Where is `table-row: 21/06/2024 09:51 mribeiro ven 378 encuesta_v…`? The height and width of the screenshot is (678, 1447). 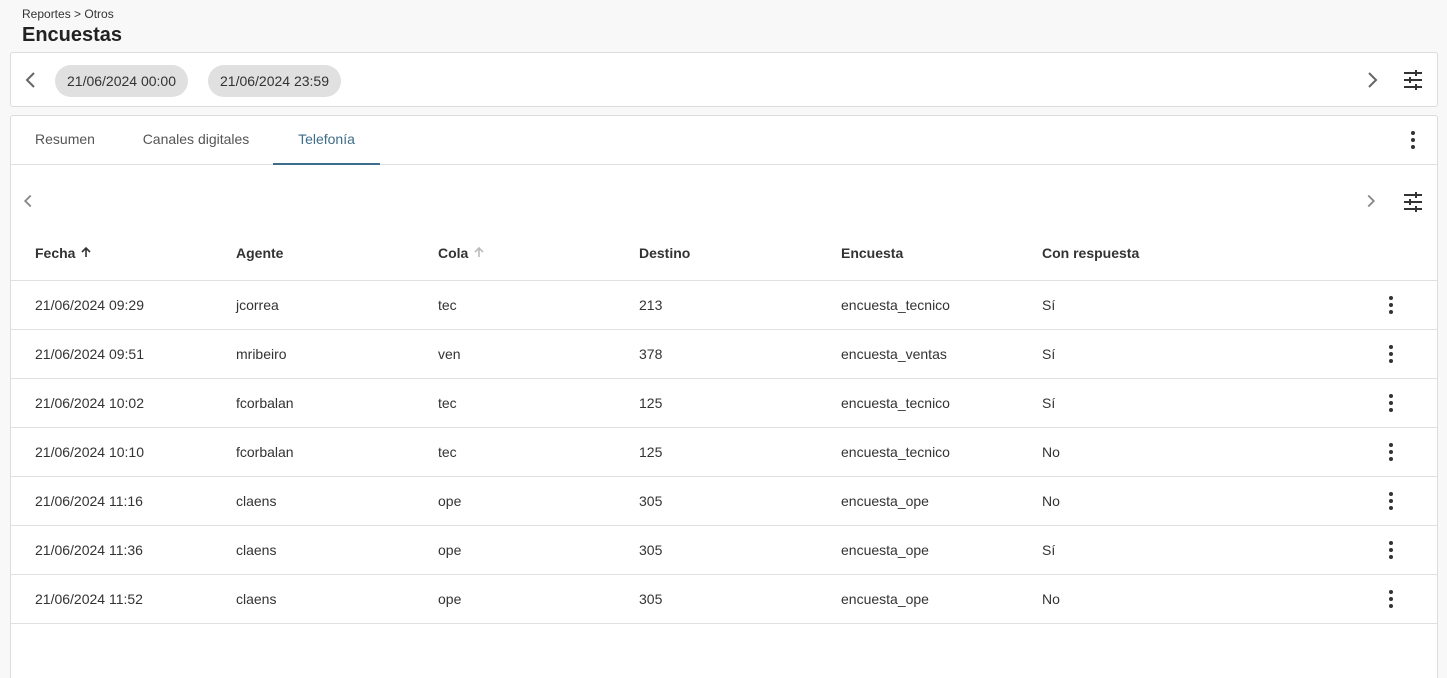
table-row: 21/06/2024 09:51 mribeiro ven 378 encuesta_v… is located at coordinates (724, 354).